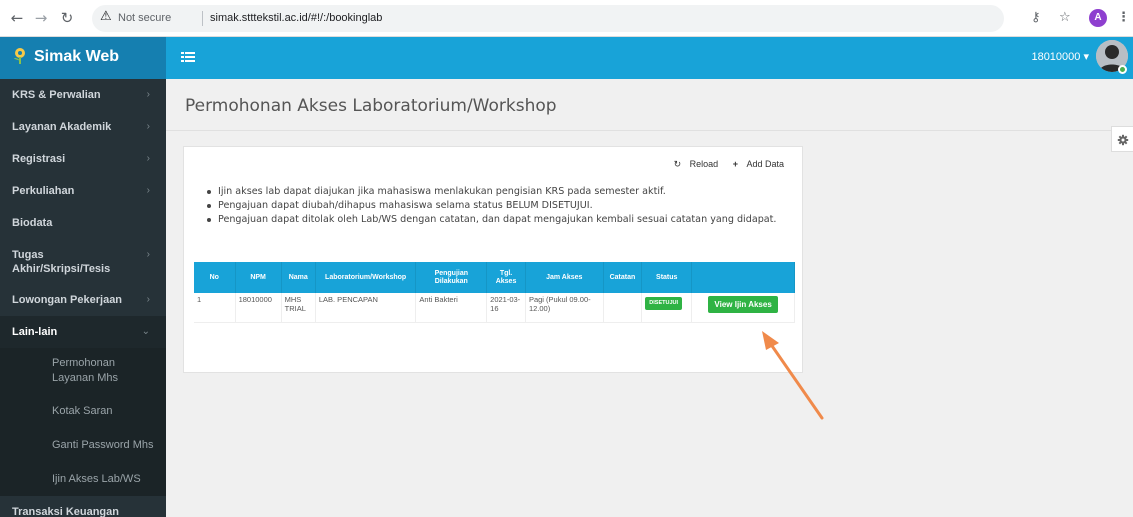 The image size is (1133, 517). I want to click on sidebar-item-perkuliahan: Perkuliahan ›, so click(83, 191).